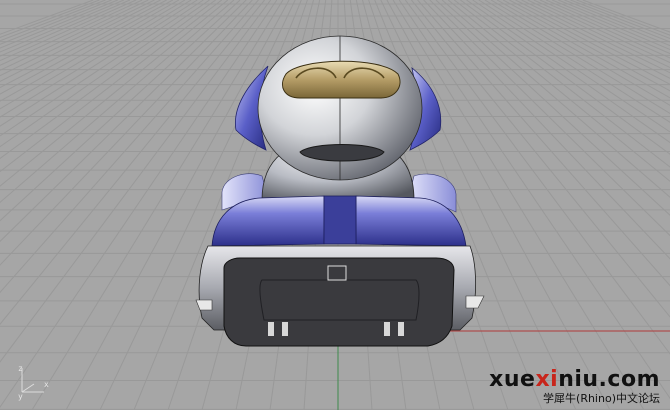 The height and width of the screenshot is (410, 670). I want to click on robot-visor, so click(341, 79).